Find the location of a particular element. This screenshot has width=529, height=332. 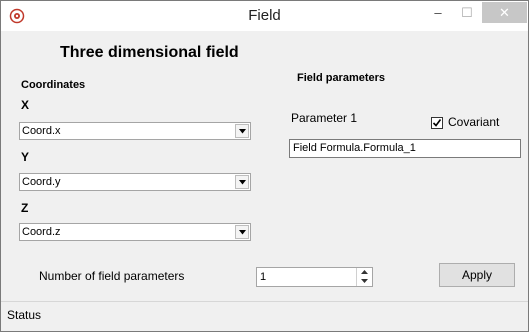

maximize-button: ☐ is located at coordinates (467, 12).